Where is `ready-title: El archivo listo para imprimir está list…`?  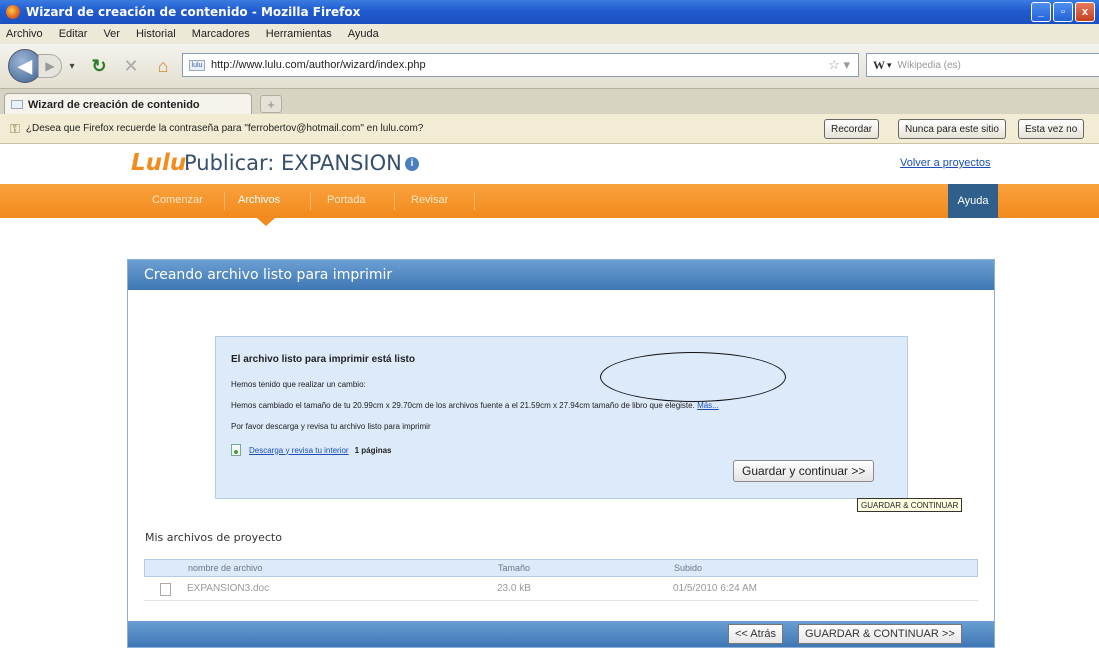 ready-title: El archivo listo para imprimir está list… is located at coordinates (323, 359).